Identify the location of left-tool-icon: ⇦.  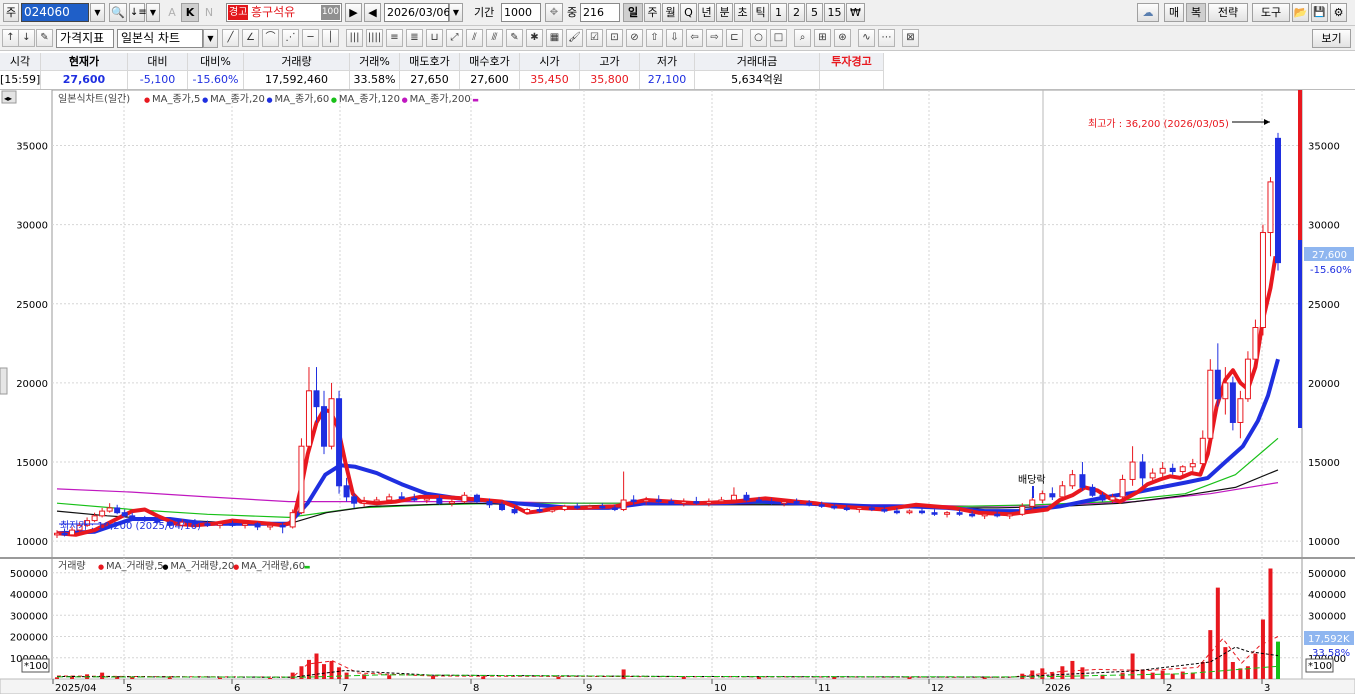
(694, 38).